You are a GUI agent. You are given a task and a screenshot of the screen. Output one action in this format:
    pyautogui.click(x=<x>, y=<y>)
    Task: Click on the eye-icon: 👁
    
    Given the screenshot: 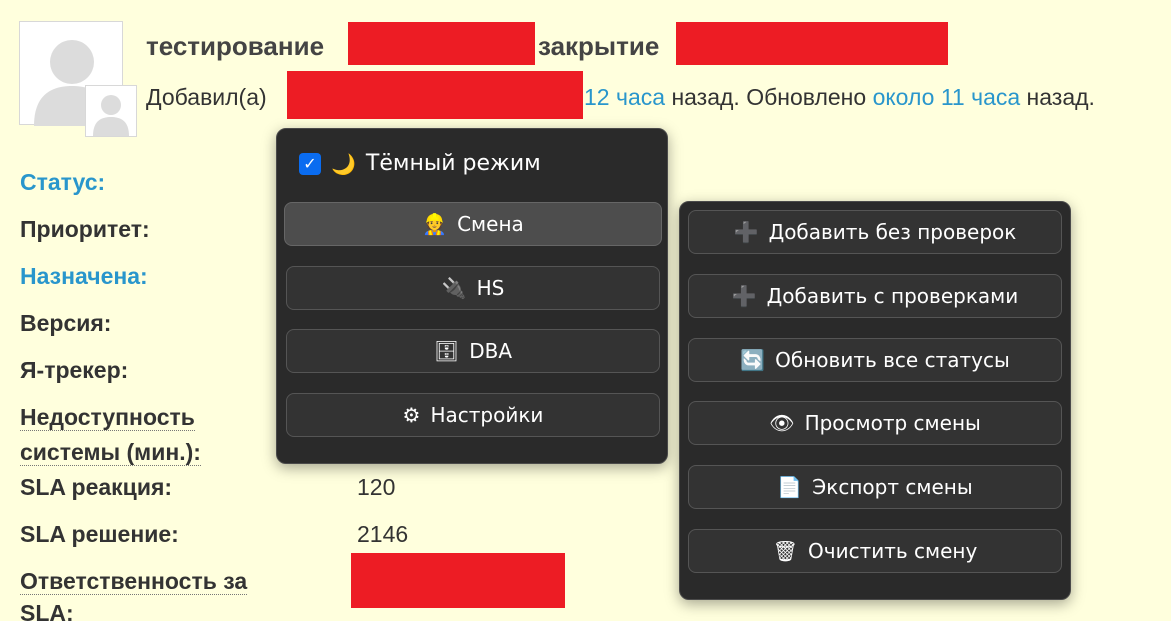 What is the action you would take?
    pyautogui.click(x=782, y=423)
    